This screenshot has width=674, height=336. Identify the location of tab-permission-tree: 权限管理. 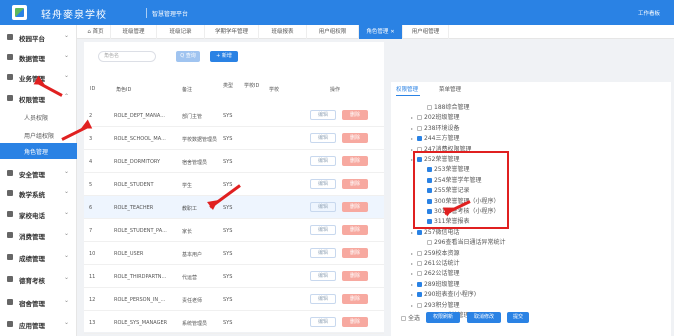
(407, 89).